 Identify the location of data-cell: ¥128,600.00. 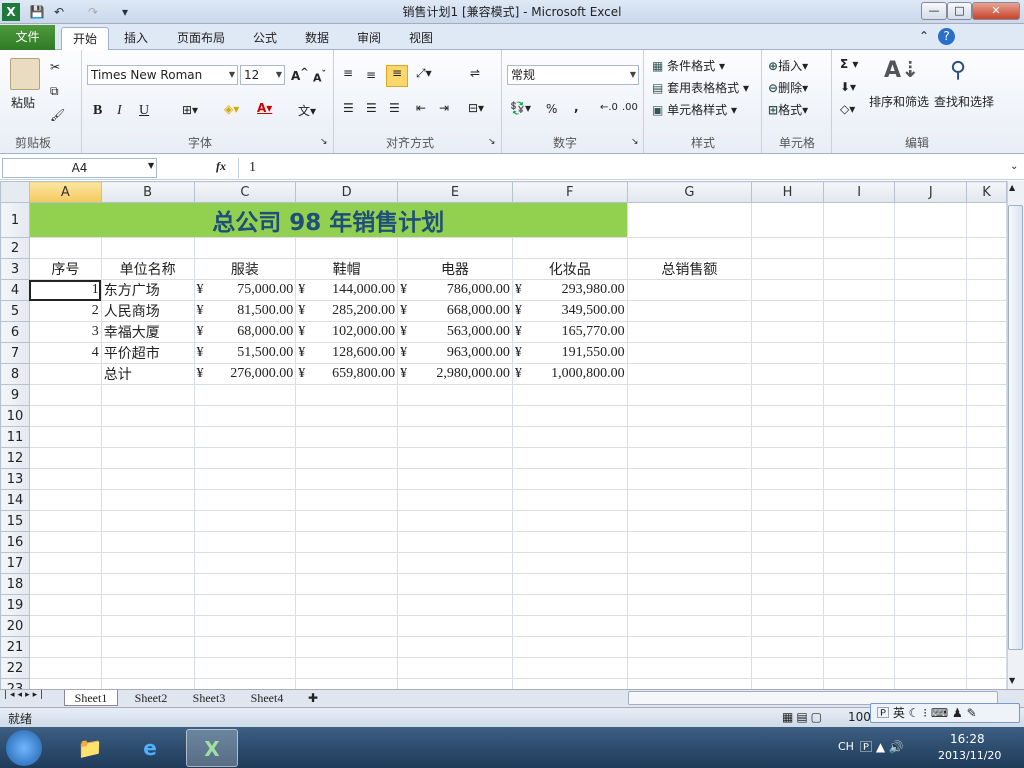
(347, 353).